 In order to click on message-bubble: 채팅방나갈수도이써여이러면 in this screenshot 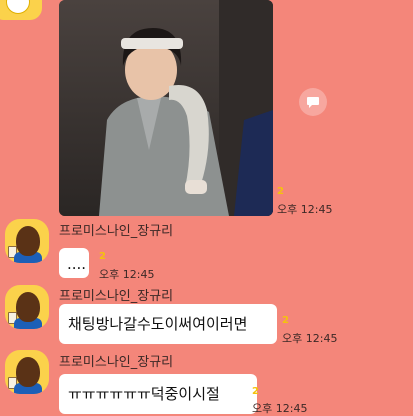, I will do `click(168, 324)`.